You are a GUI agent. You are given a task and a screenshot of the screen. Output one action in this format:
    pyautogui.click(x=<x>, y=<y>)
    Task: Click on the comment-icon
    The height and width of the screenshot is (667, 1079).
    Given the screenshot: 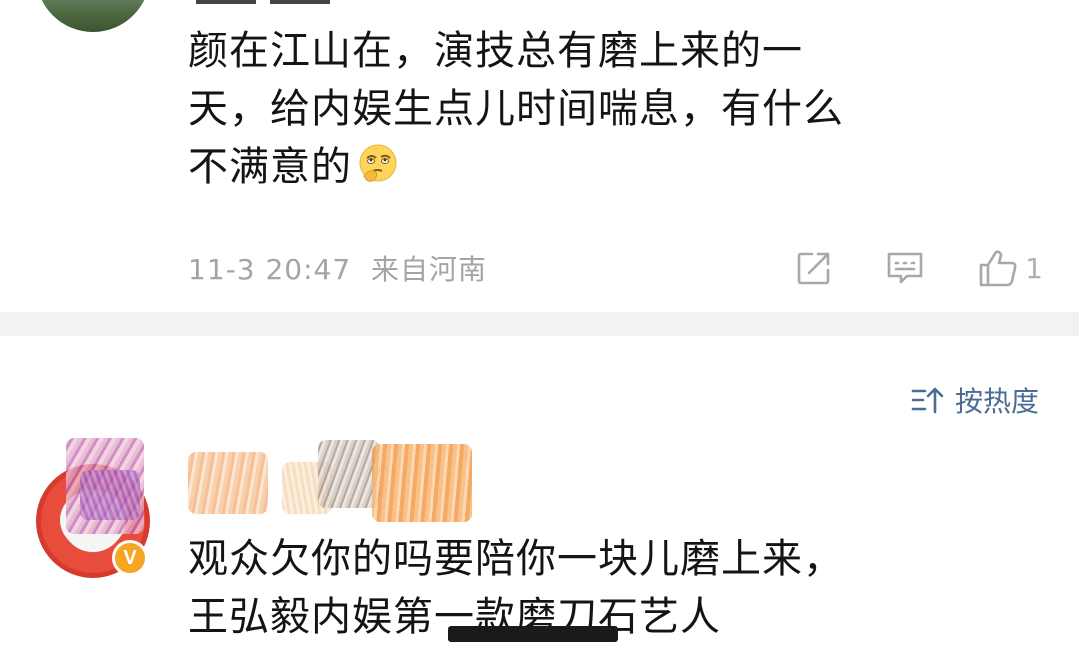 What is the action you would take?
    pyautogui.click(x=905, y=268)
    